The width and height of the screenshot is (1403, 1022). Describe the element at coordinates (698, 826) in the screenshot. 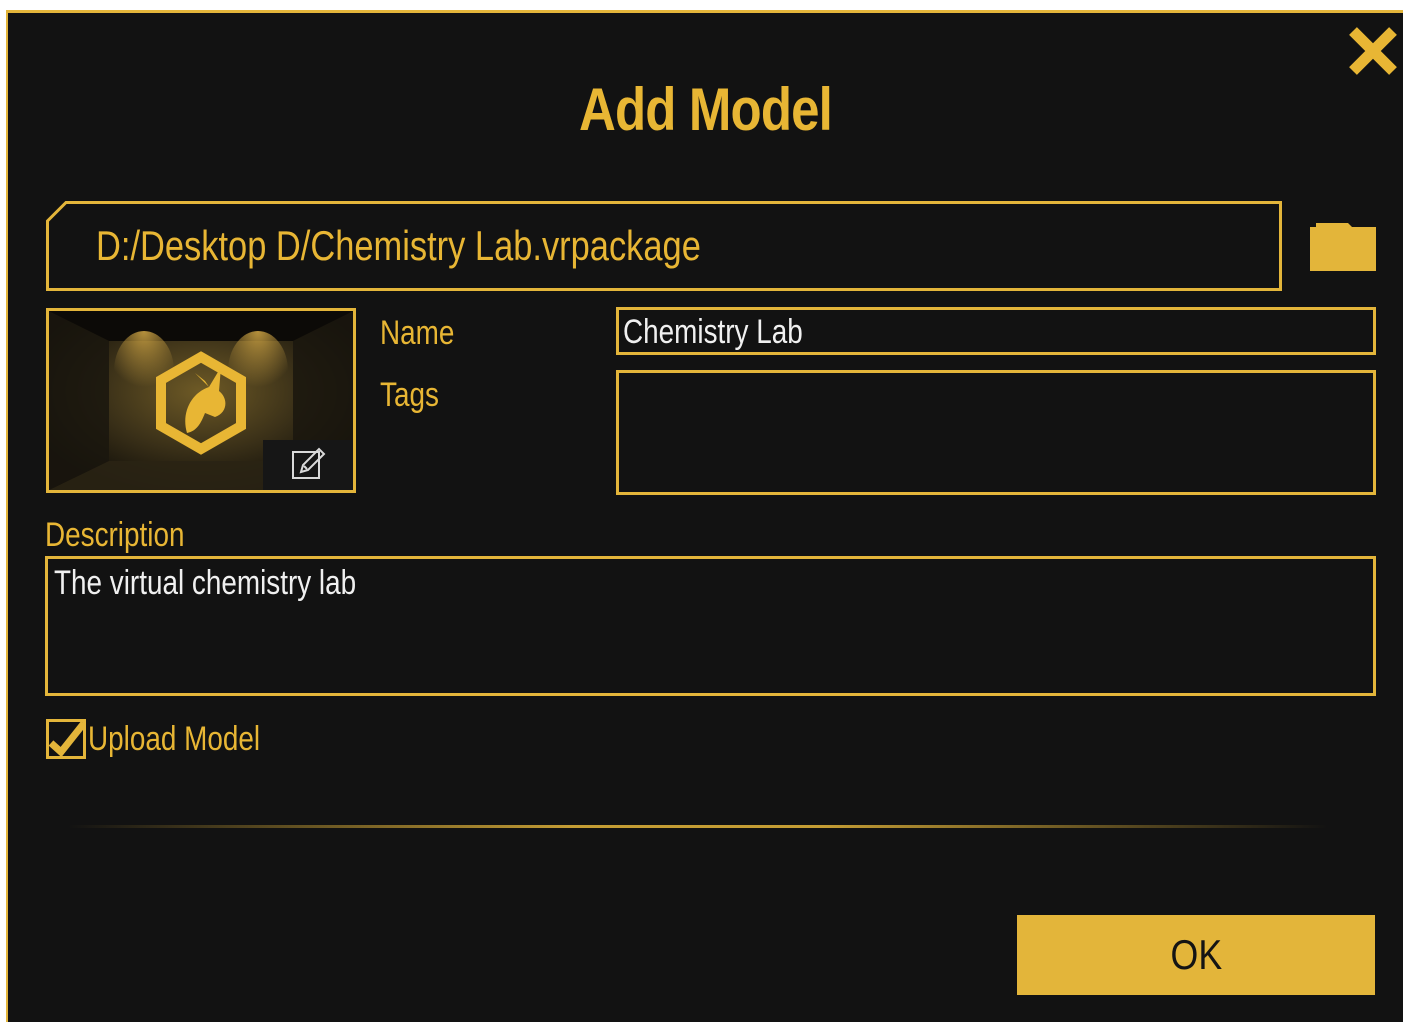

I see `footer-divider` at that location.